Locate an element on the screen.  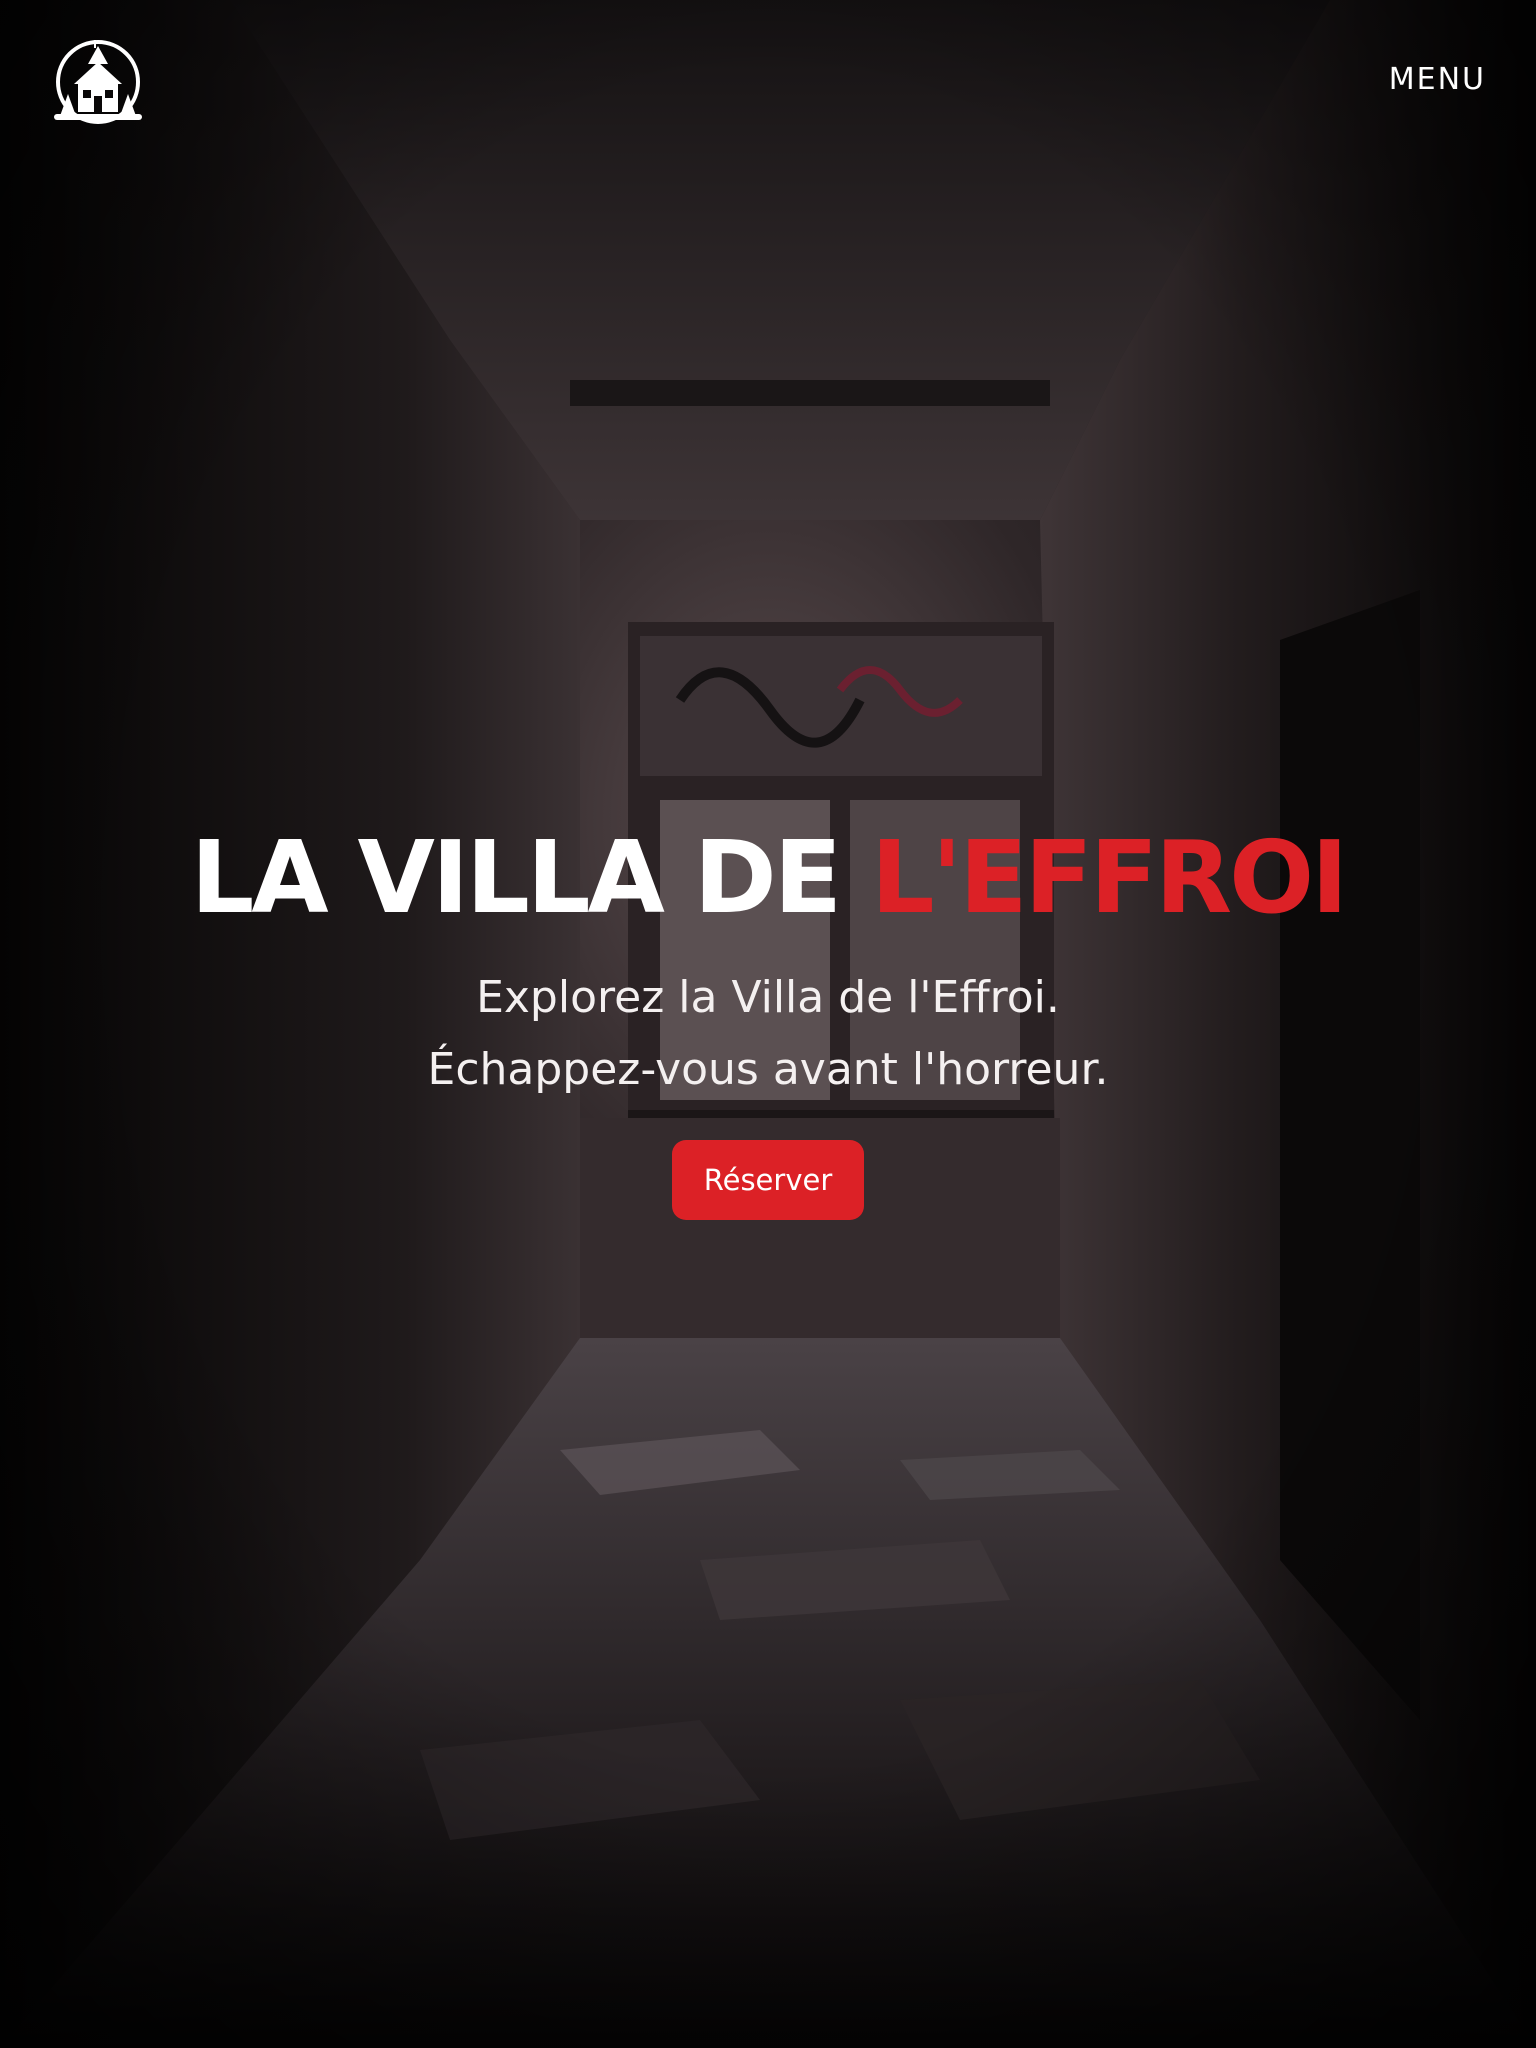
hero-title-accent: L'EFFROI is located at coordinates (1109, 877).